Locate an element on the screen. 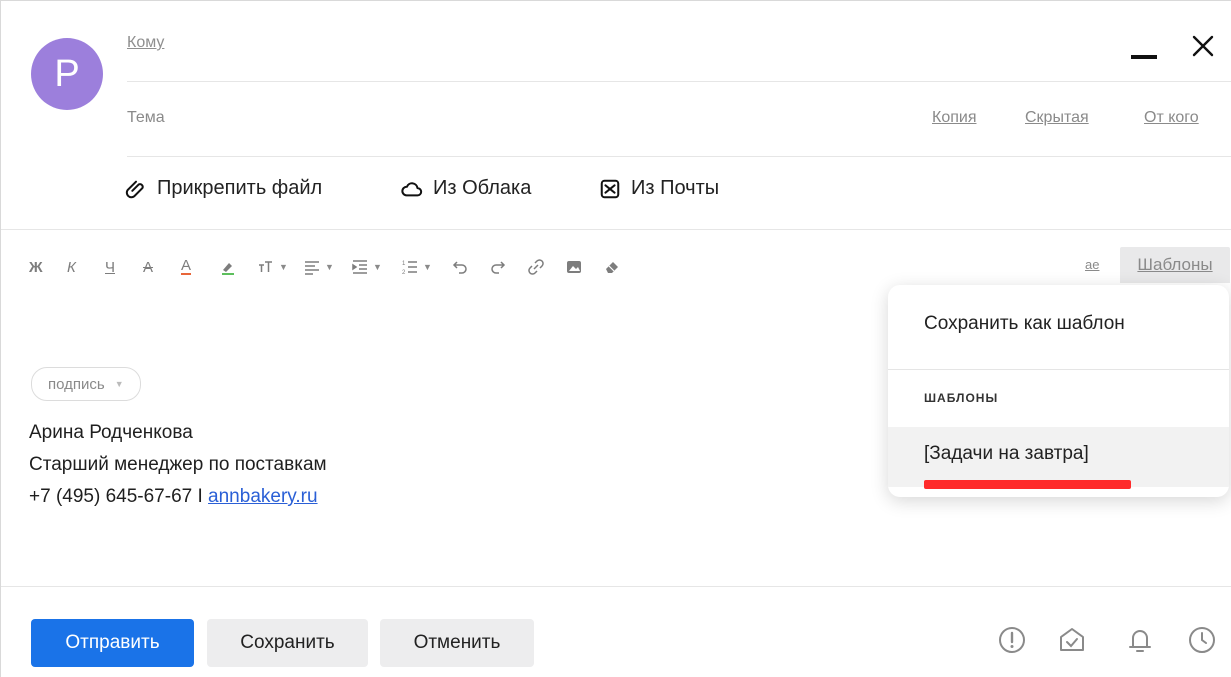 This screenshot has width=1231, height=677. list-button: 1 2 ▼ is located at coordinates (420, 267).